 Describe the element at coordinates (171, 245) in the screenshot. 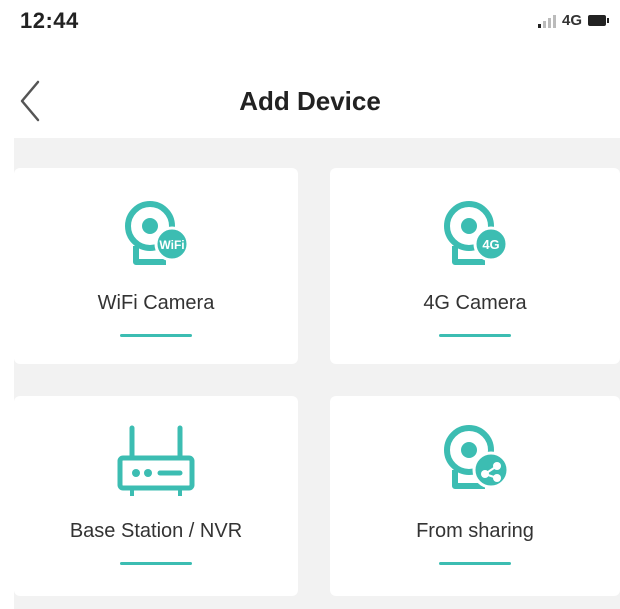

I see `wifi-badge: WiFi` at that location.